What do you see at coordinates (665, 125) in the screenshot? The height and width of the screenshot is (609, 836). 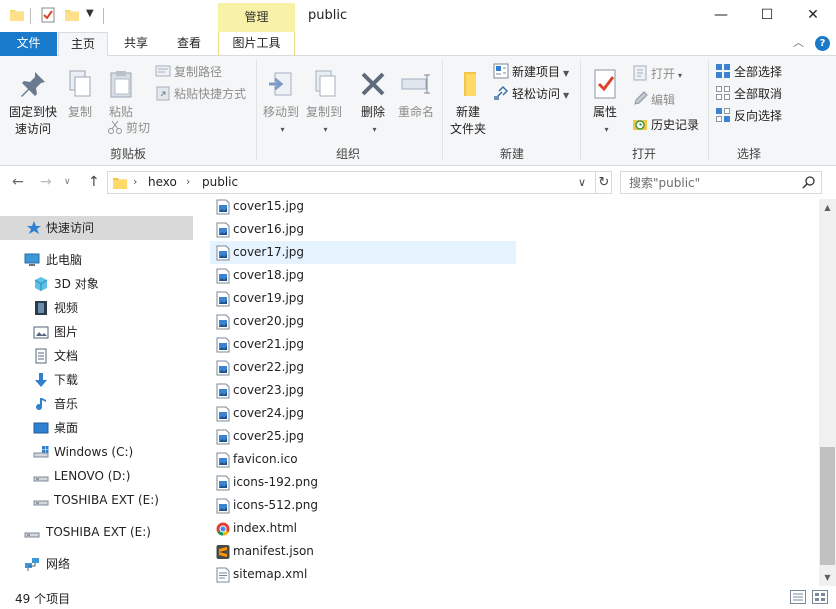 I see `history-button: 历史记录` at bounding box center [665, 125].